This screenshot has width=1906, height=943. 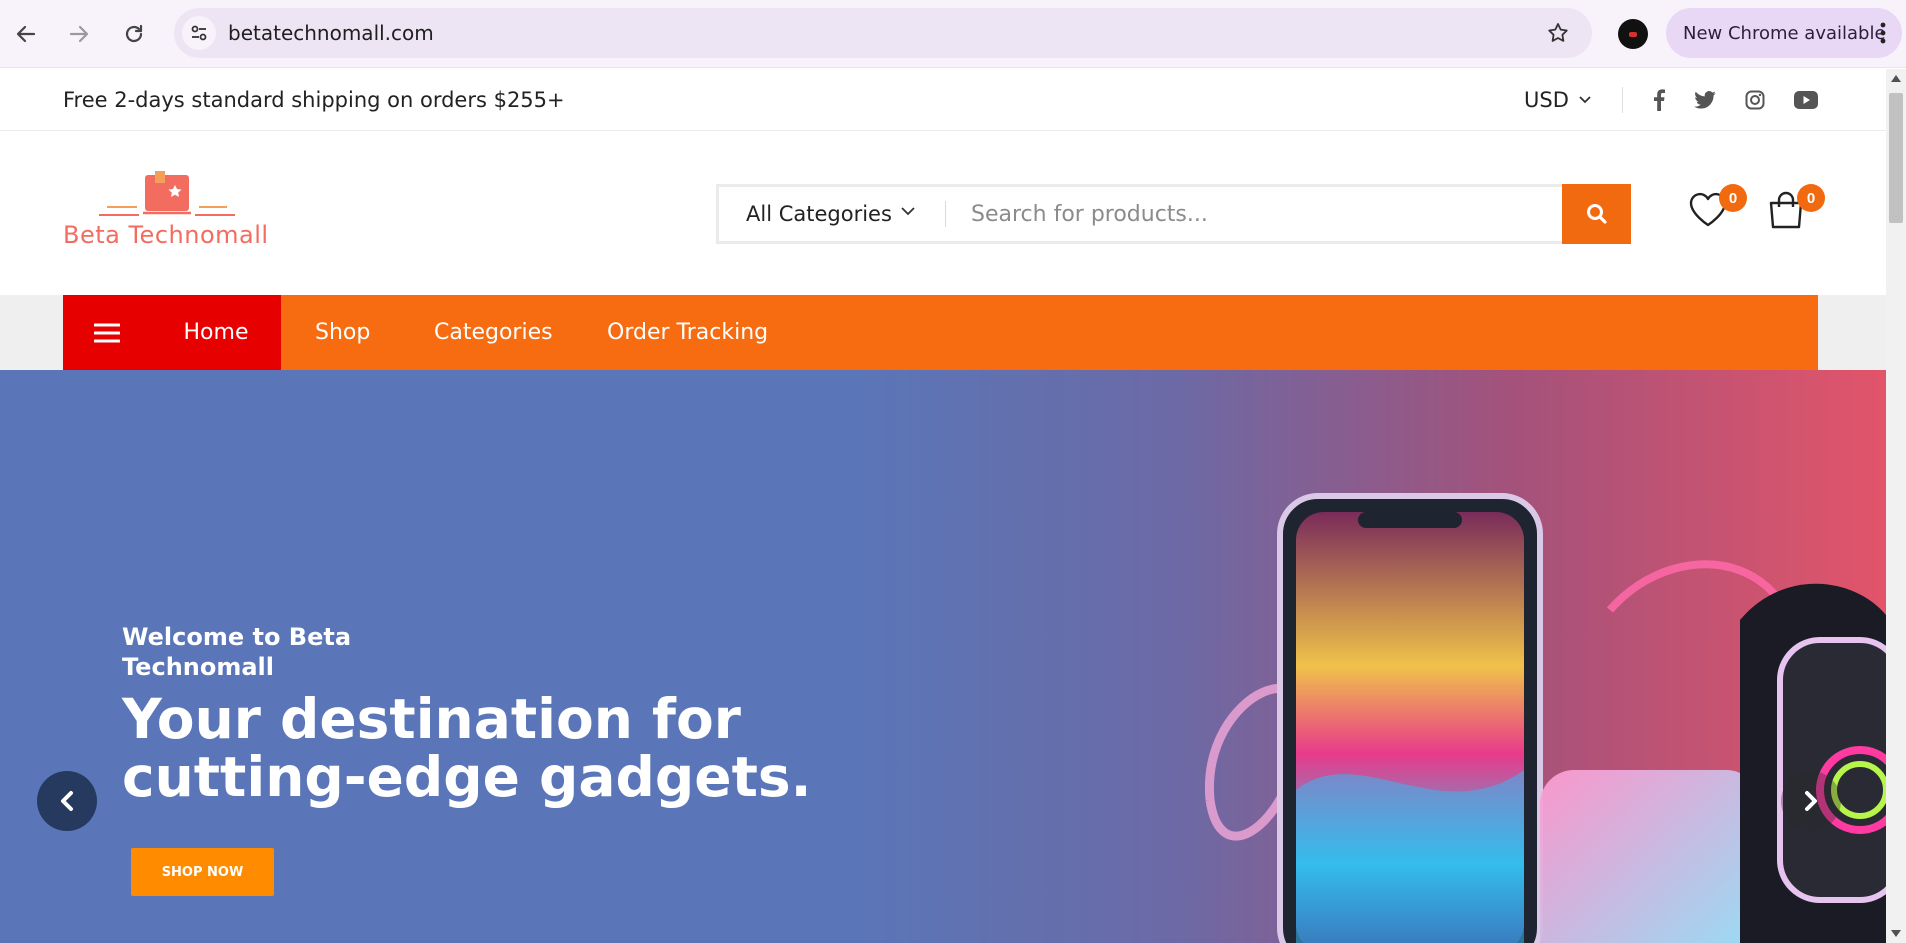 I want to click on page-scrollbar, so click(x=1896, y=506).